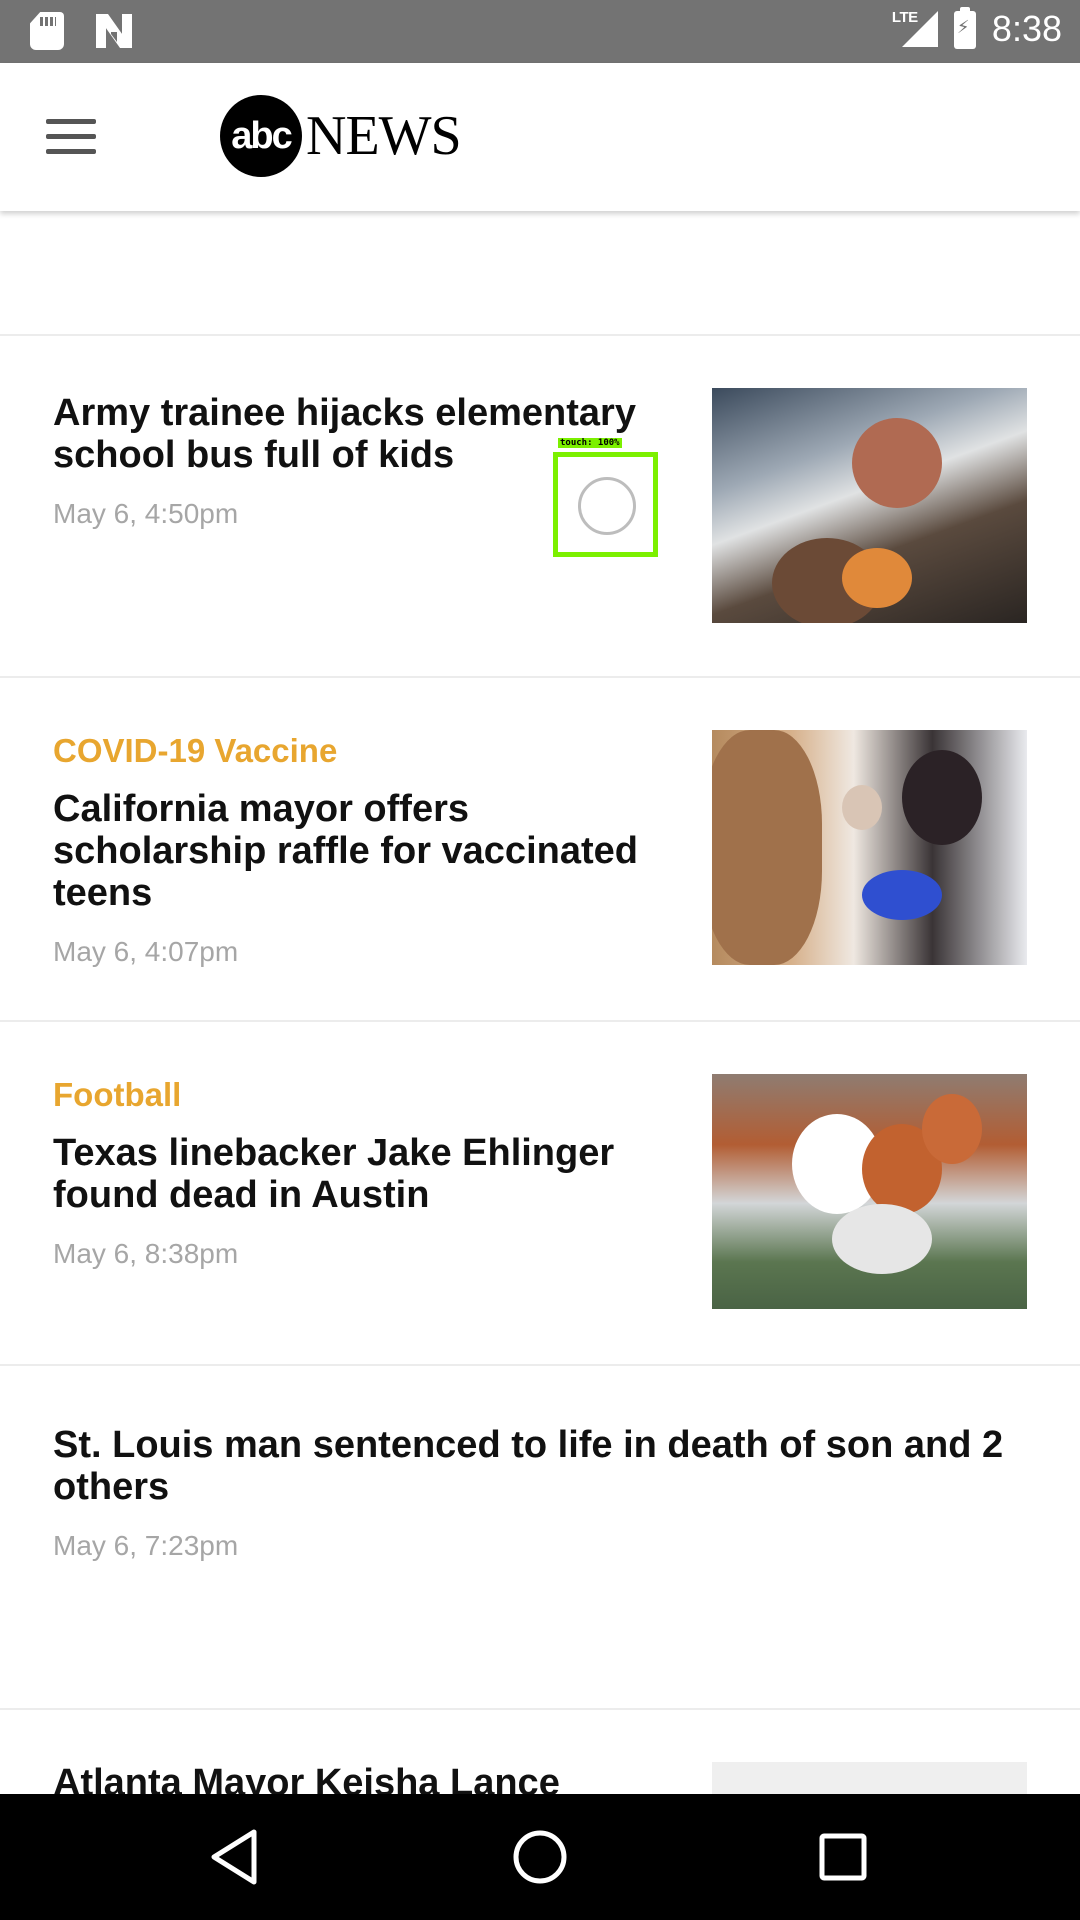  What do you see at coordinates (47, 31) in the screenshot?
I see `sd-card-icon` at bounding box center [47, 31].